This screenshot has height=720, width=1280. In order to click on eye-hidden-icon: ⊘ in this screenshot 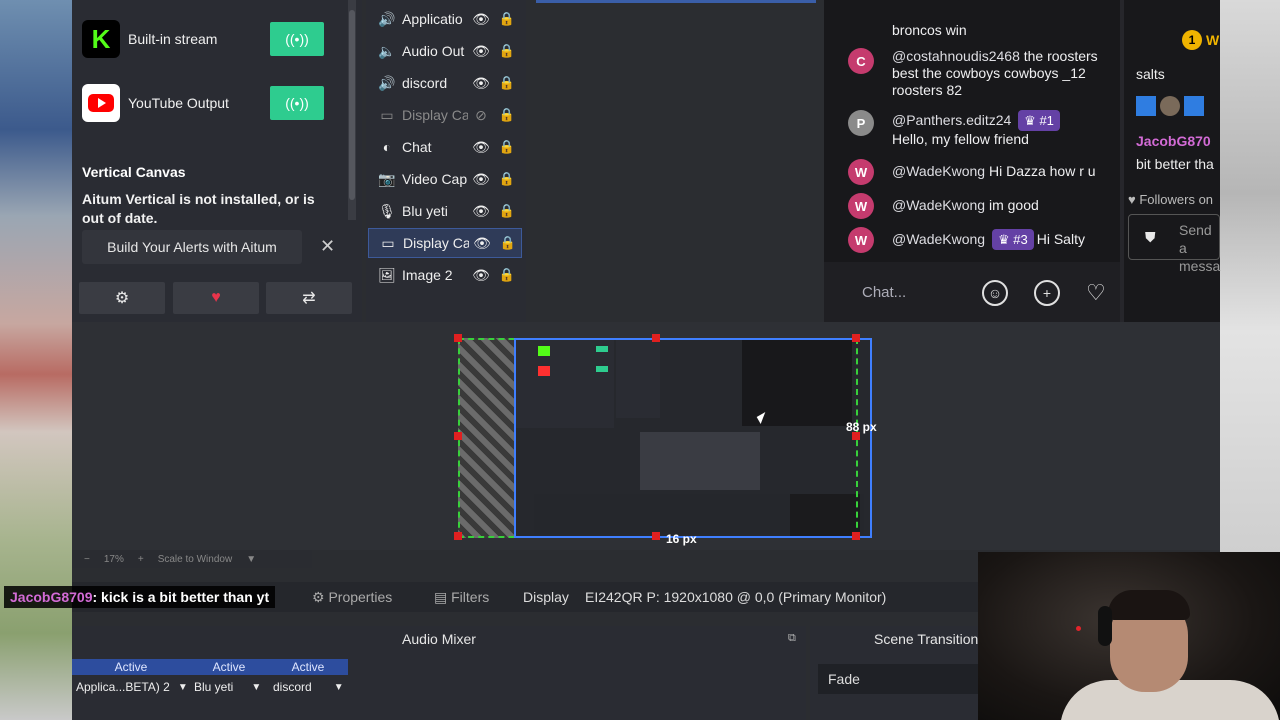, I will do `click(481, 115)`.